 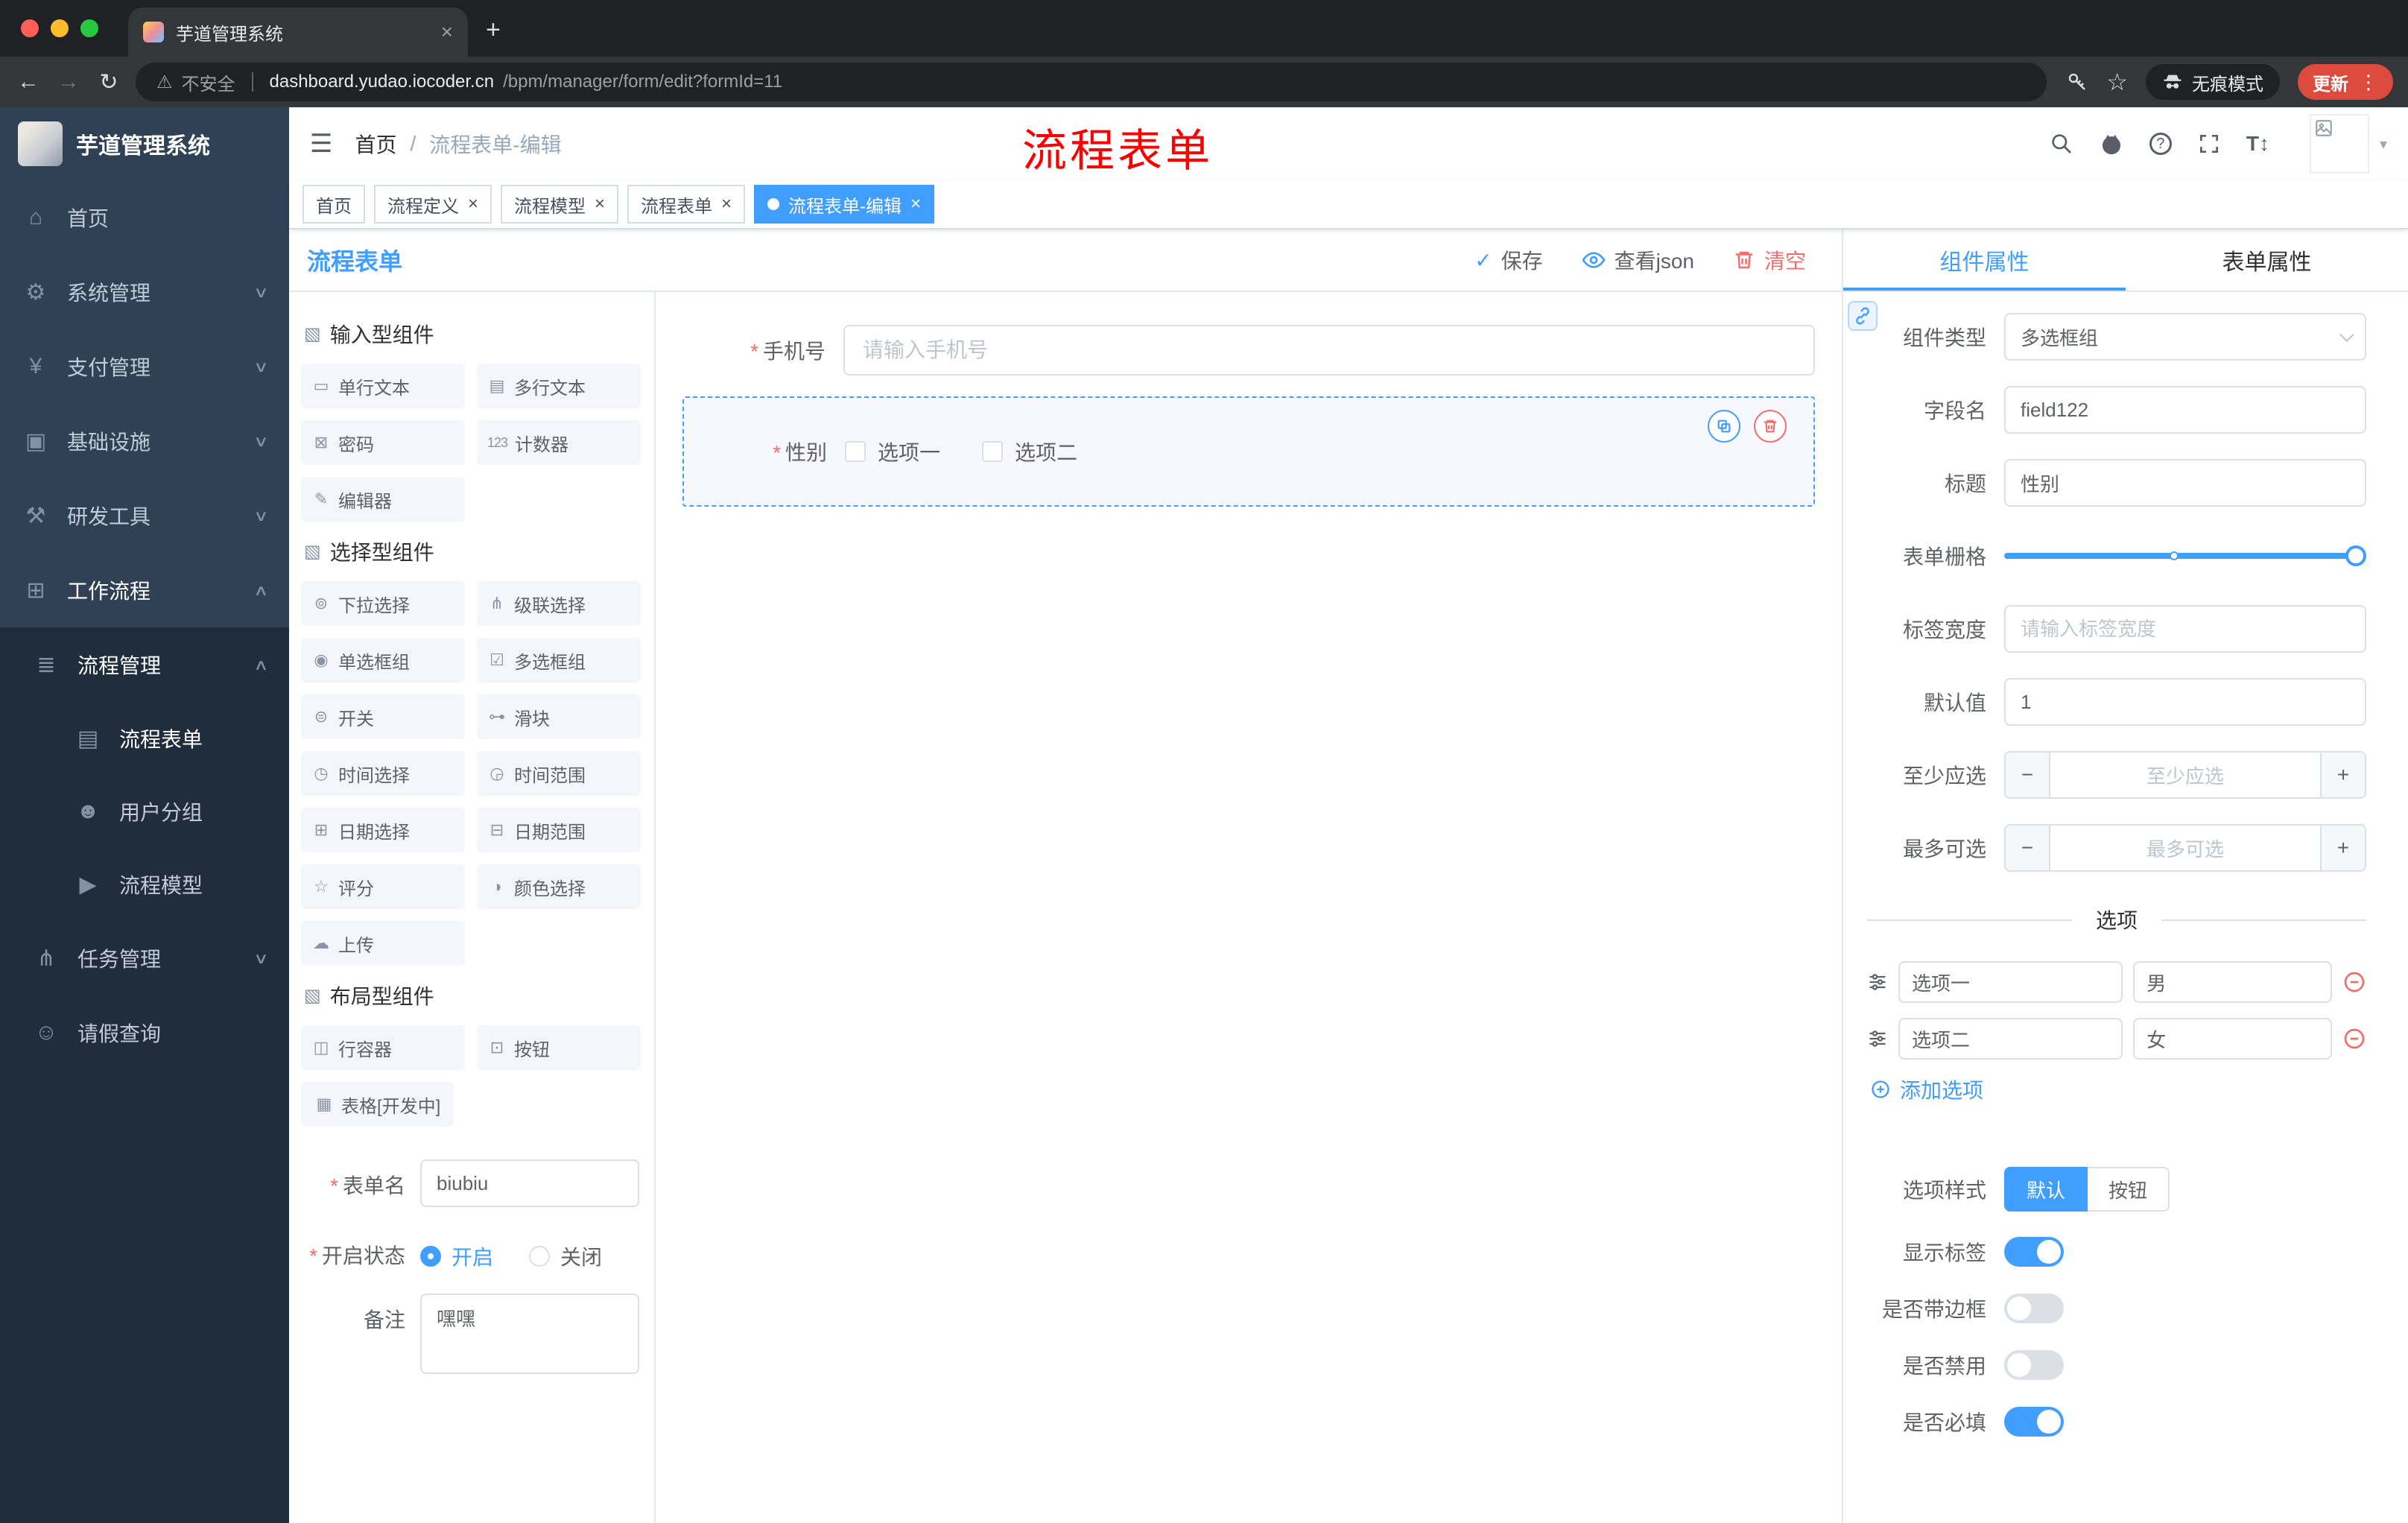 I want to click on remove-option-button, so click(x=2354, y=1039).